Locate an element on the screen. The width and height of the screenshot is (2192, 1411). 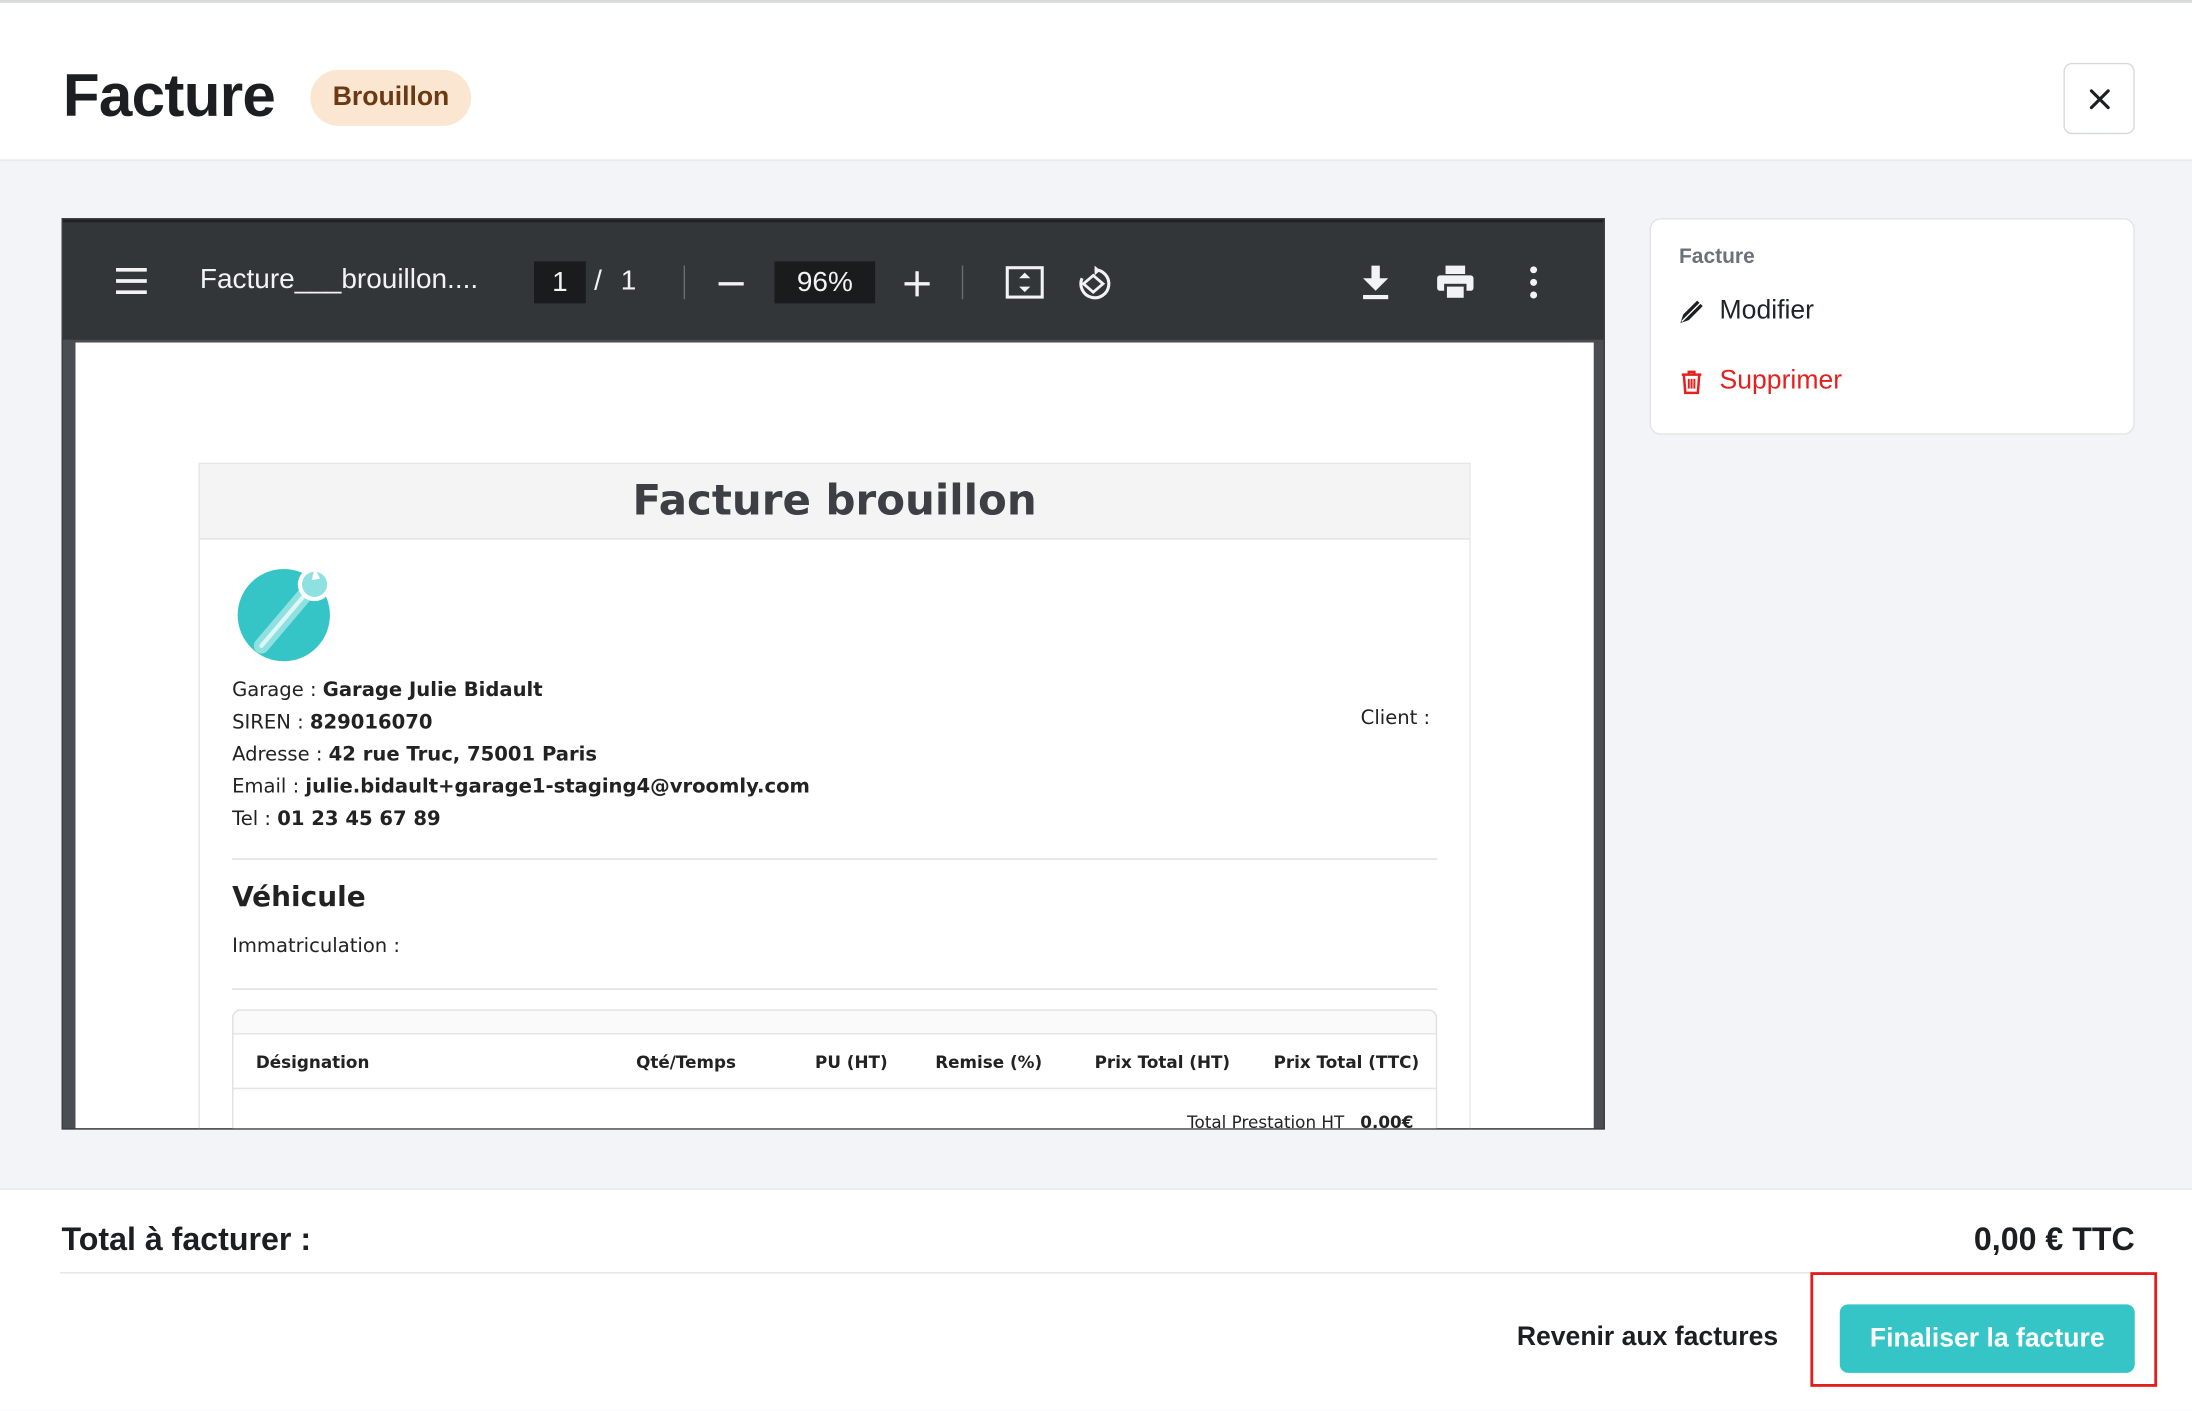
back-to-invoices-link: Revenir aux factures is located at coordinates (1647, 1338).